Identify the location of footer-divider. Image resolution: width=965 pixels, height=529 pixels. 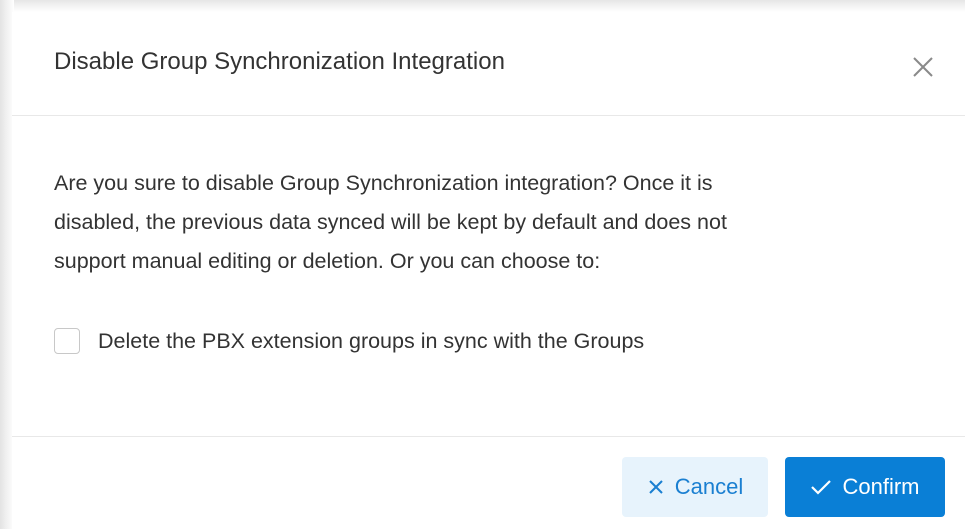
(488, 436).